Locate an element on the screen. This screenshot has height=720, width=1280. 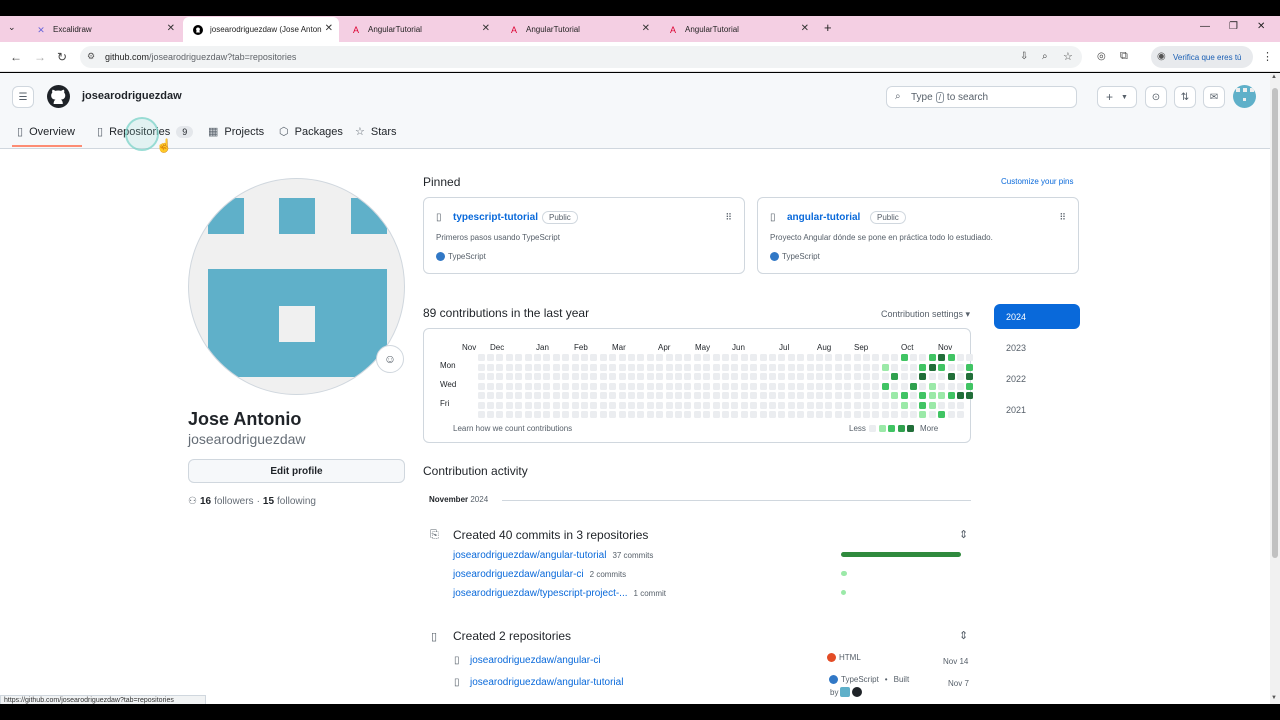
search-input: ⌕ Type / to search is located at coordinates (981, 97).